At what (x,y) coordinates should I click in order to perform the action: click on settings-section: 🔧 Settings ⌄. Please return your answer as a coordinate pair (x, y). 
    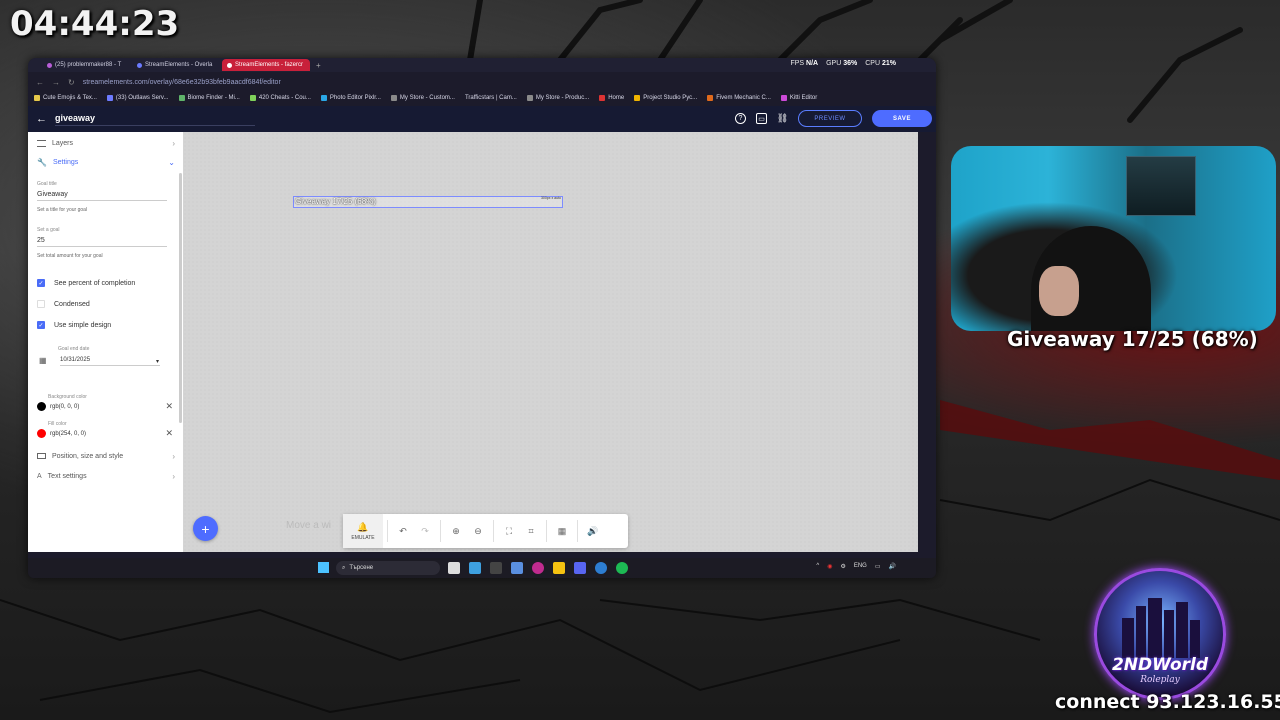
    Looking at the image, I should click on (105, 162).